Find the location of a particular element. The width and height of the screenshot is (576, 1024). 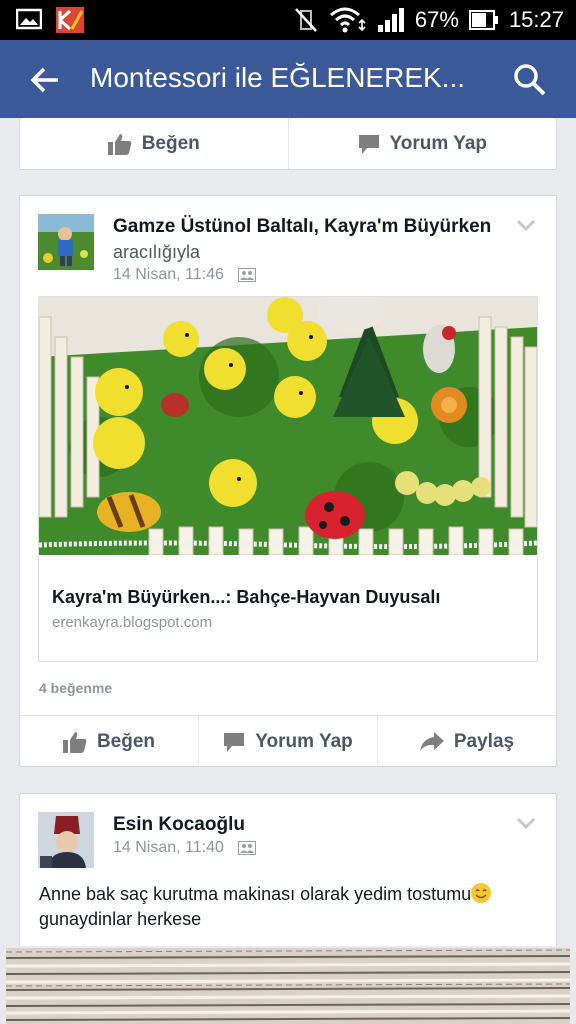

post-text-part-2: gunaydinlar herkese is located at coordinates (120, 919).